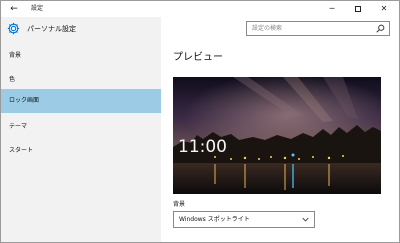  What do you see at coordinates (81, 127) in the screenshot?
I see `sidebar-item-themes: テーマ` at bounding box center [81, 127].